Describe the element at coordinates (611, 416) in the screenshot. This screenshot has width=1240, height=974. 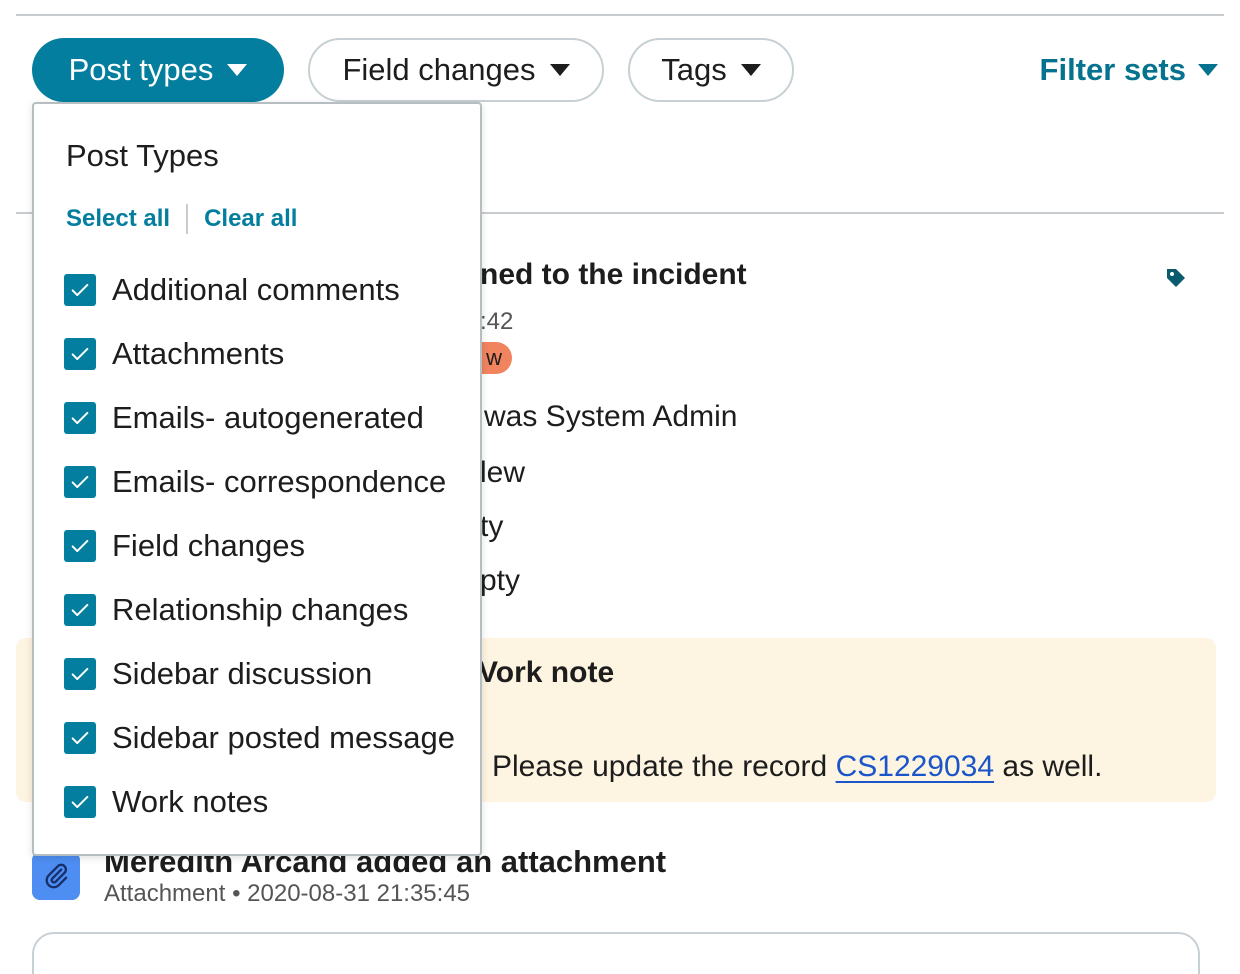
I see `field-change-line: was System Admin` at that location.